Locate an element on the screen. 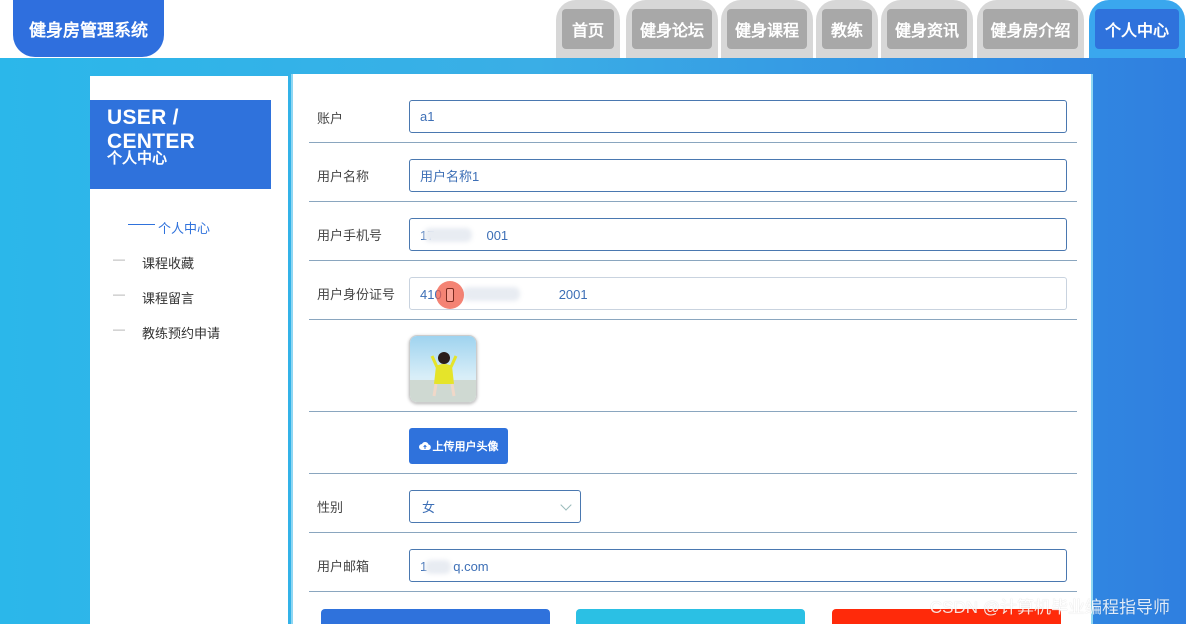  sidebar-item-label: 个人中心 is located at coordinates (184, 228).